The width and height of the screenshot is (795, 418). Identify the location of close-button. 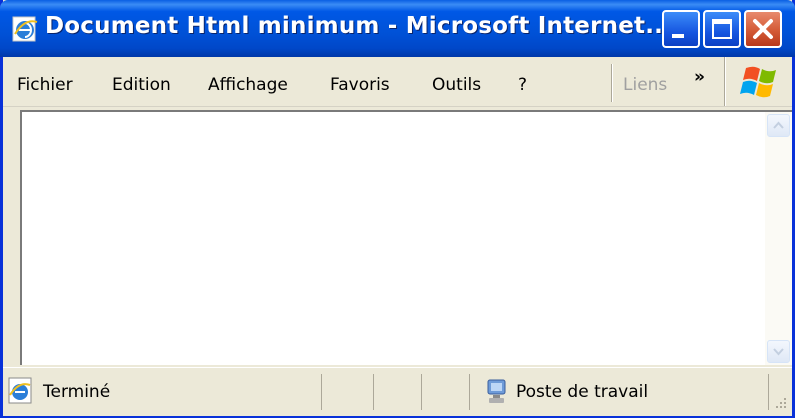
(763, 29).